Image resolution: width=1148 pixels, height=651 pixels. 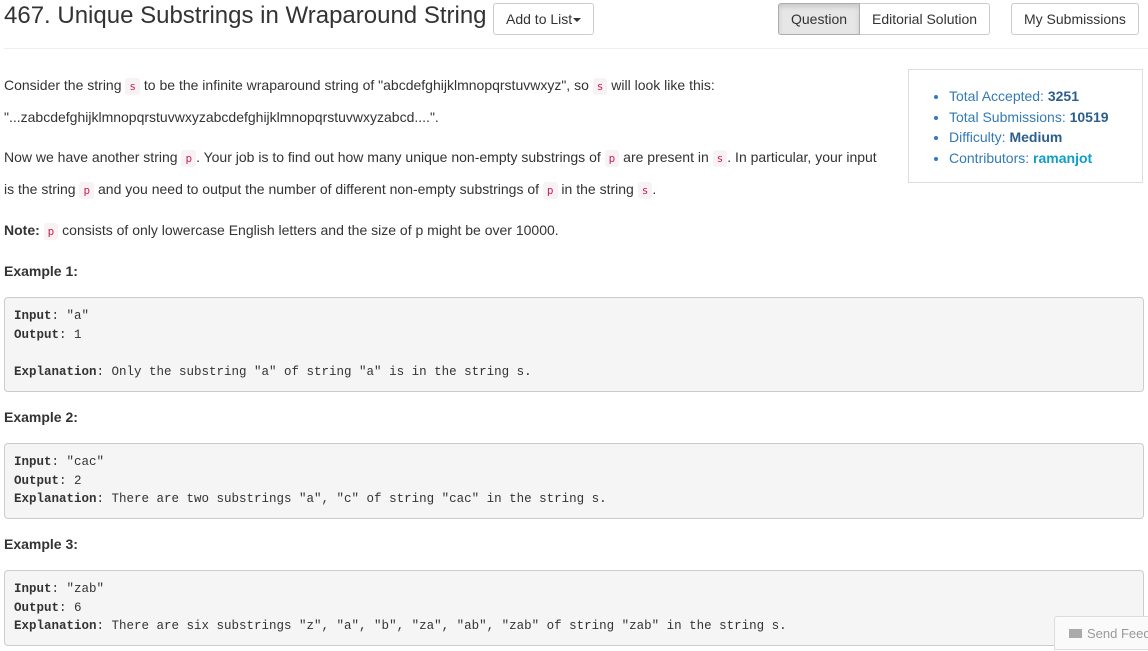 I want to click on output-value: : 6, so click(x=70, y=607).